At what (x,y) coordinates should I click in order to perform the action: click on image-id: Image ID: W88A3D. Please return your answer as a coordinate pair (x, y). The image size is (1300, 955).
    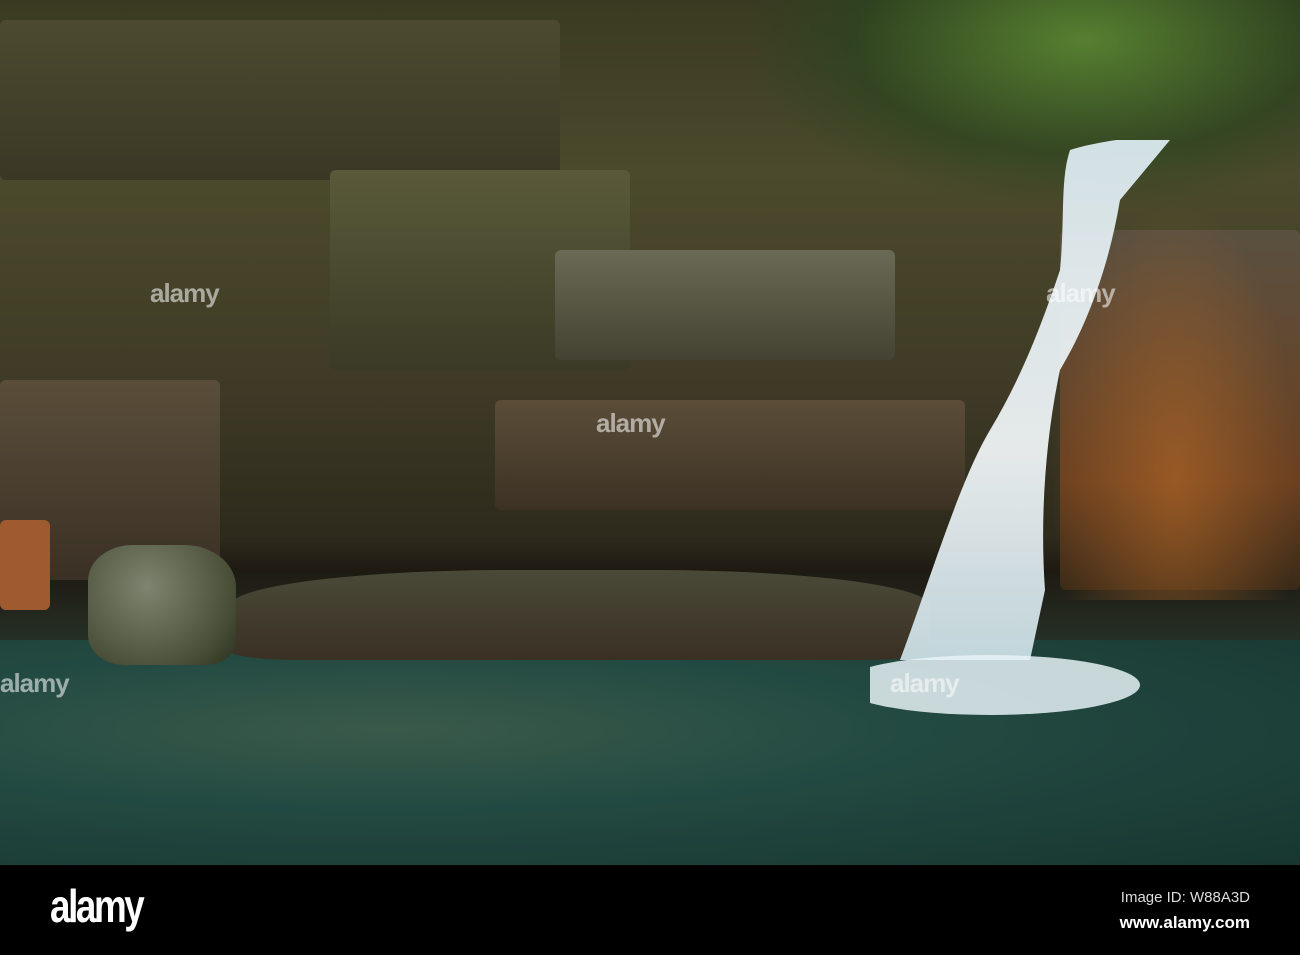
    Looking at the image, I should click on (1185, 897).